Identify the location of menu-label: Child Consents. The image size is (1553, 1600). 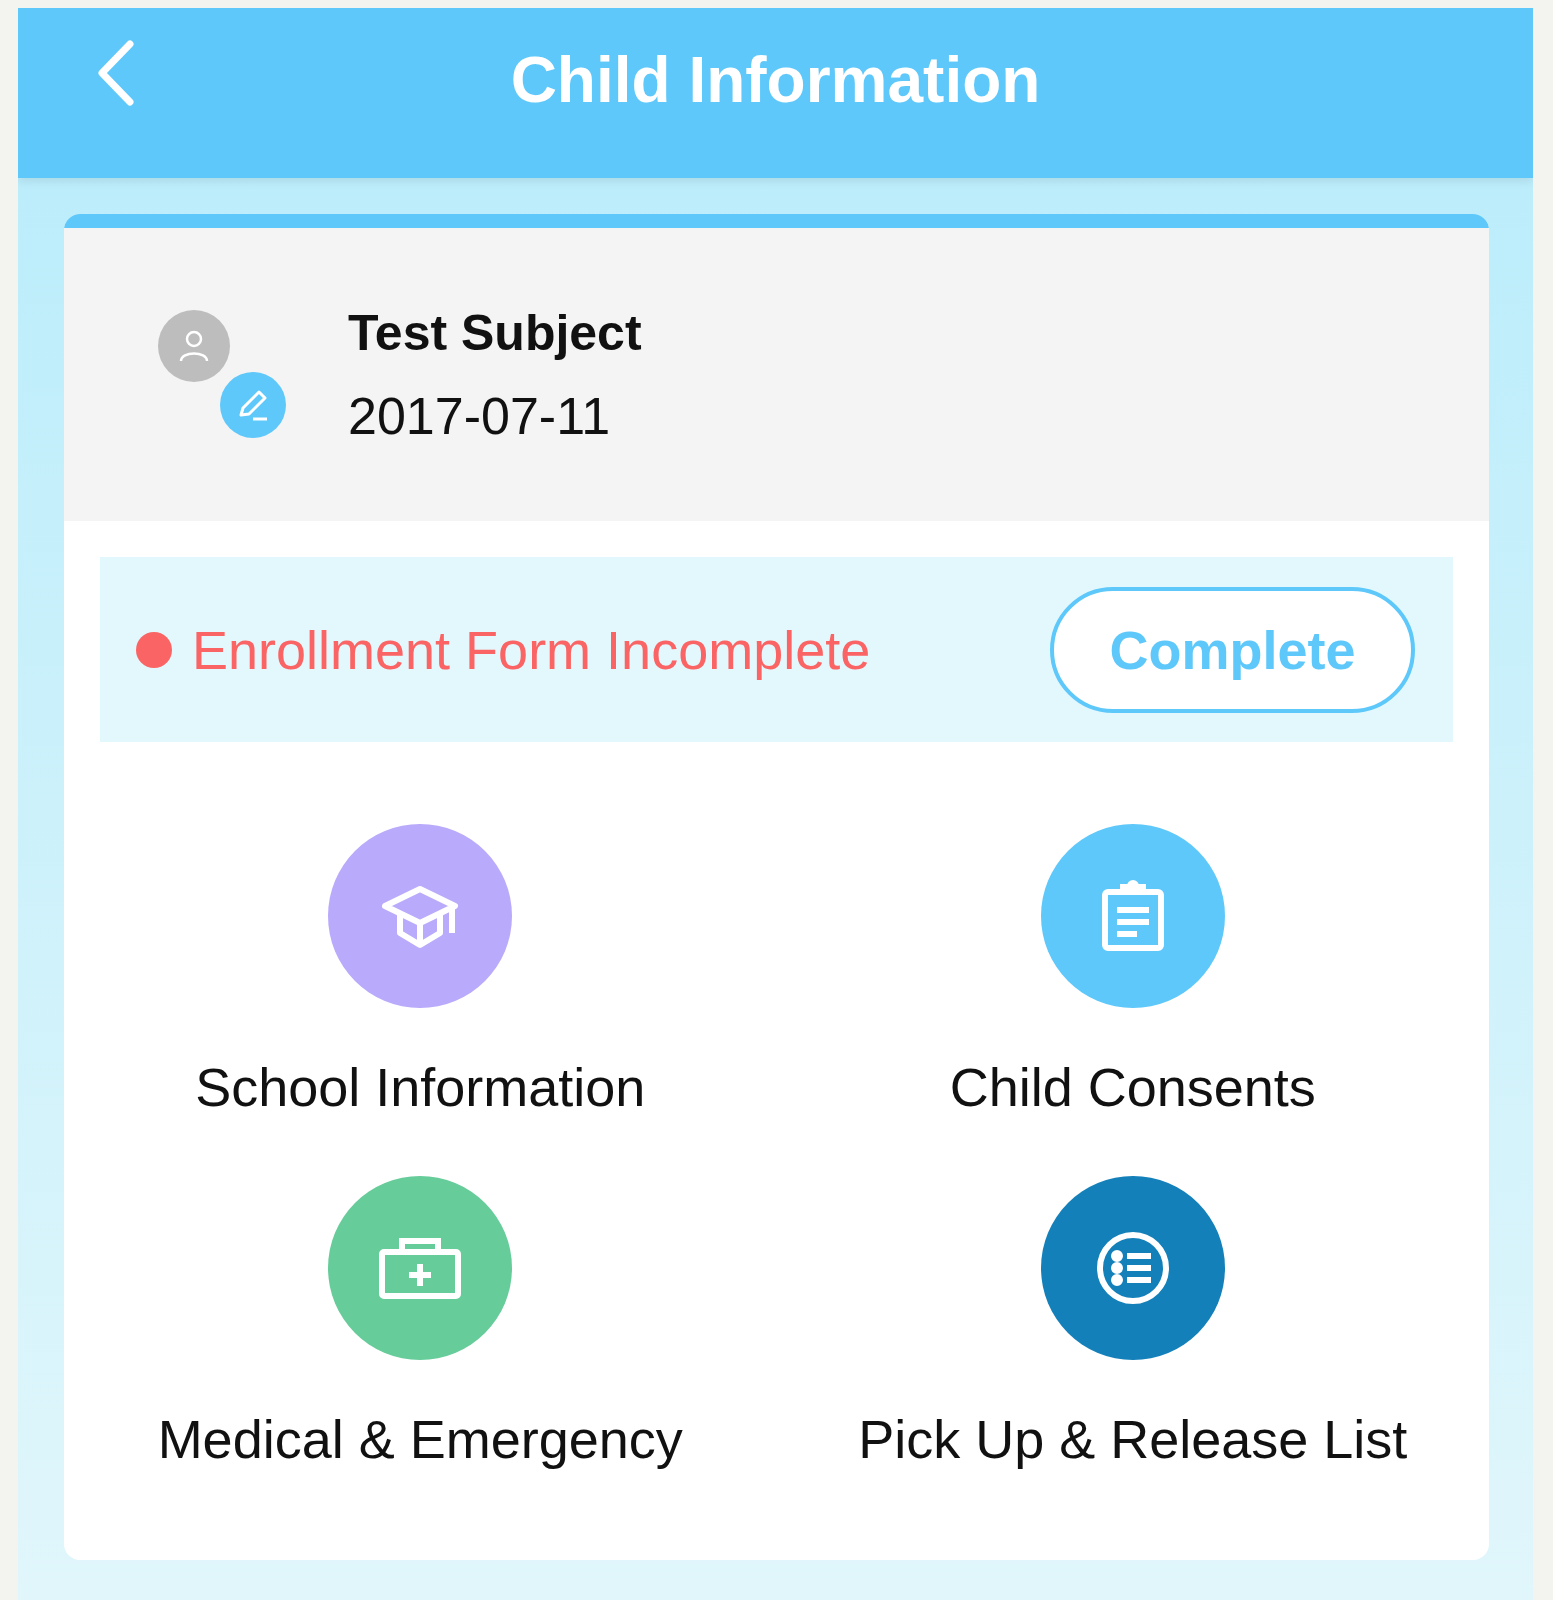
(1132, 1087).